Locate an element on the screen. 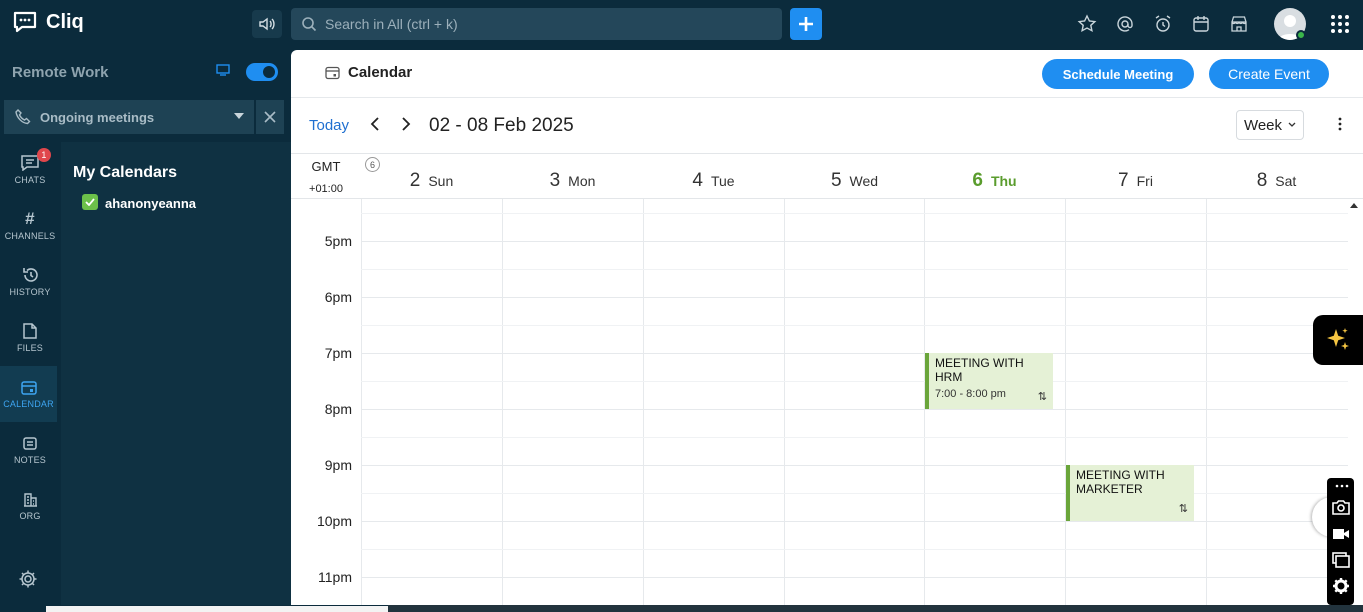  rail-item-chats: CHATS 1 is located at coordinates (30, 170).